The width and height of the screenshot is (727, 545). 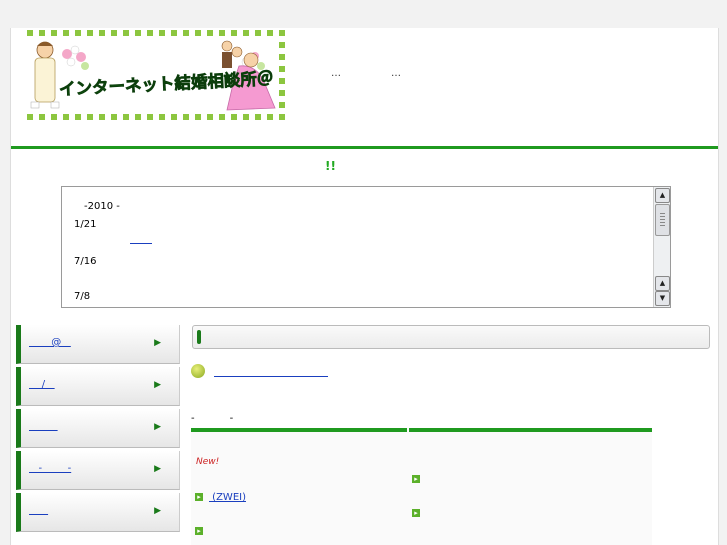 What do you see at coordinates (661, 247) in the screenshot?
I see `news-scrollbar: ▲ ▲ ▼` at bounding box center [661, 247].